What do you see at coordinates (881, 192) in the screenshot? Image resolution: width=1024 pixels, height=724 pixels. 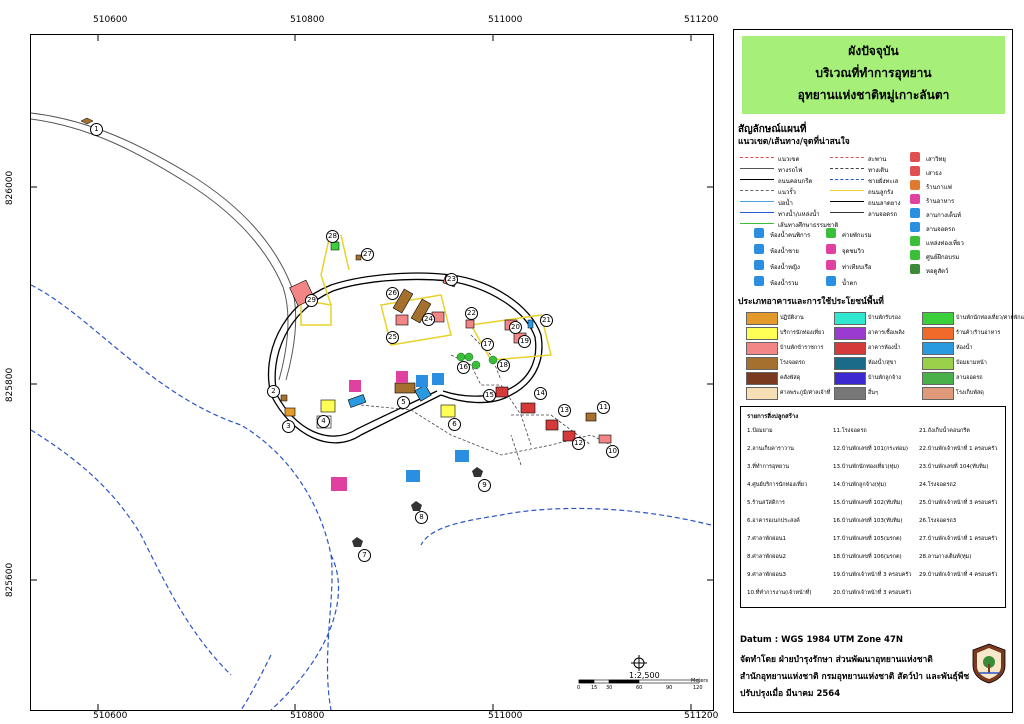 I see `line-label: ถนนลูกรัง` at bounding box center [881, 192].